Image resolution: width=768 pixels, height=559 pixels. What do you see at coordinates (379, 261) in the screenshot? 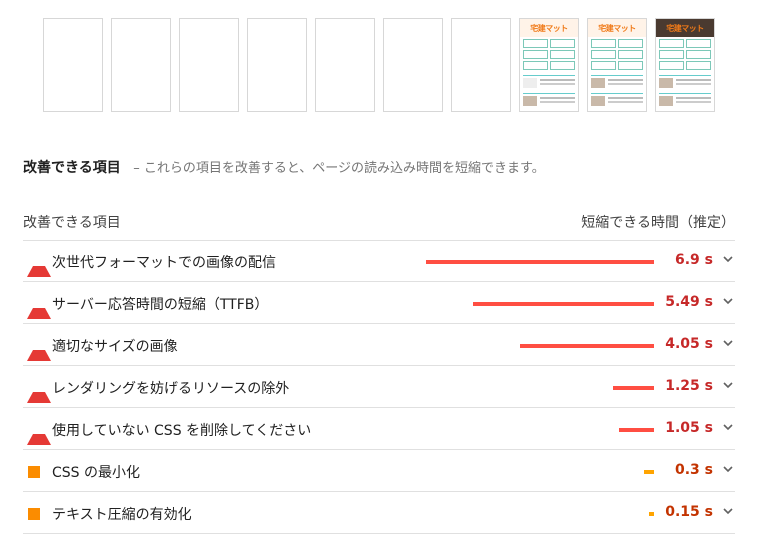
I see `opportunity-row: 次世代フォーマットでの画像の配信 6.9 s` at bounding box center [379, 261].